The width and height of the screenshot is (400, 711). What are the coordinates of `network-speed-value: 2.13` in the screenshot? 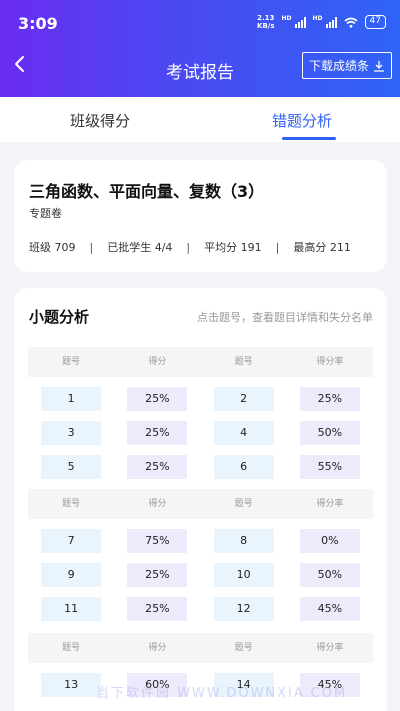 It's located at (266, 18).